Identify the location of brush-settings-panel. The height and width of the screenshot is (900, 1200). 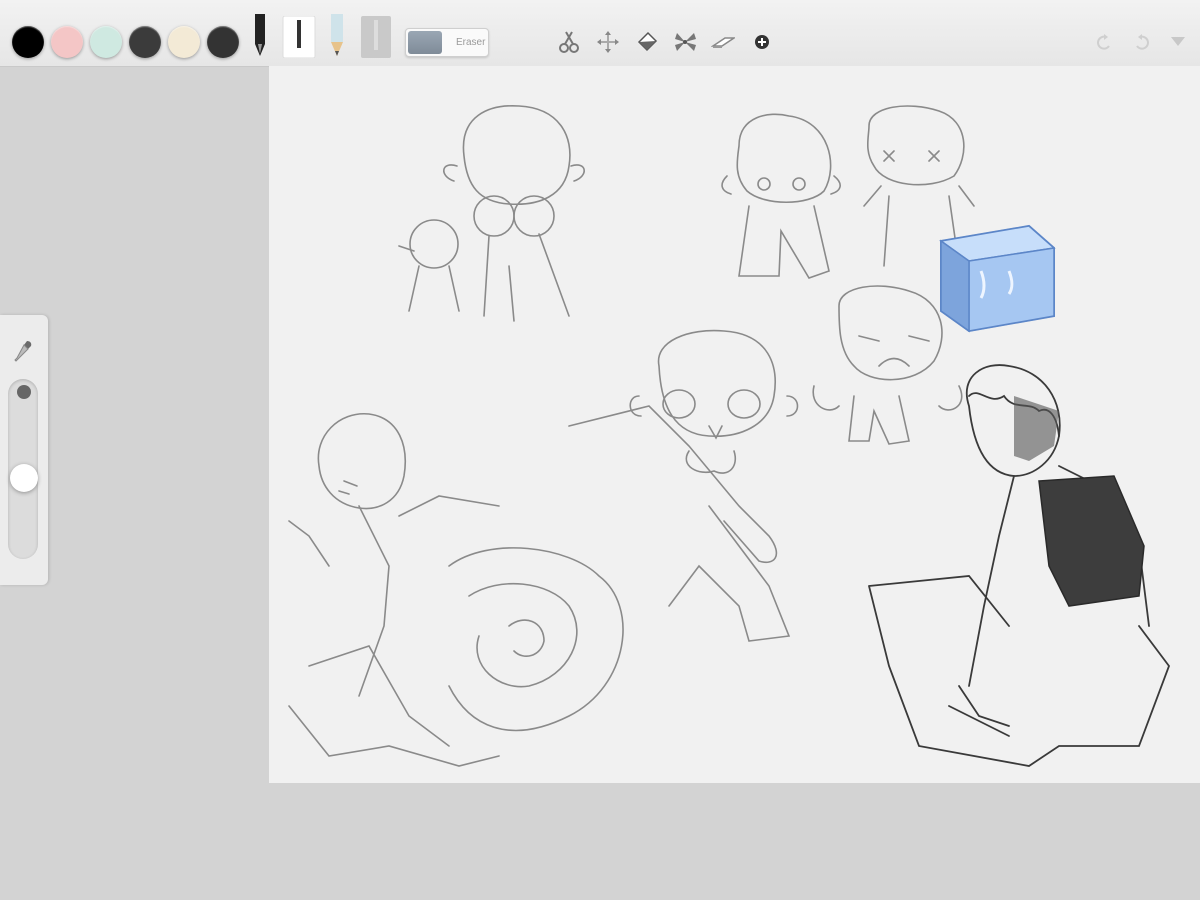
(24, 450).